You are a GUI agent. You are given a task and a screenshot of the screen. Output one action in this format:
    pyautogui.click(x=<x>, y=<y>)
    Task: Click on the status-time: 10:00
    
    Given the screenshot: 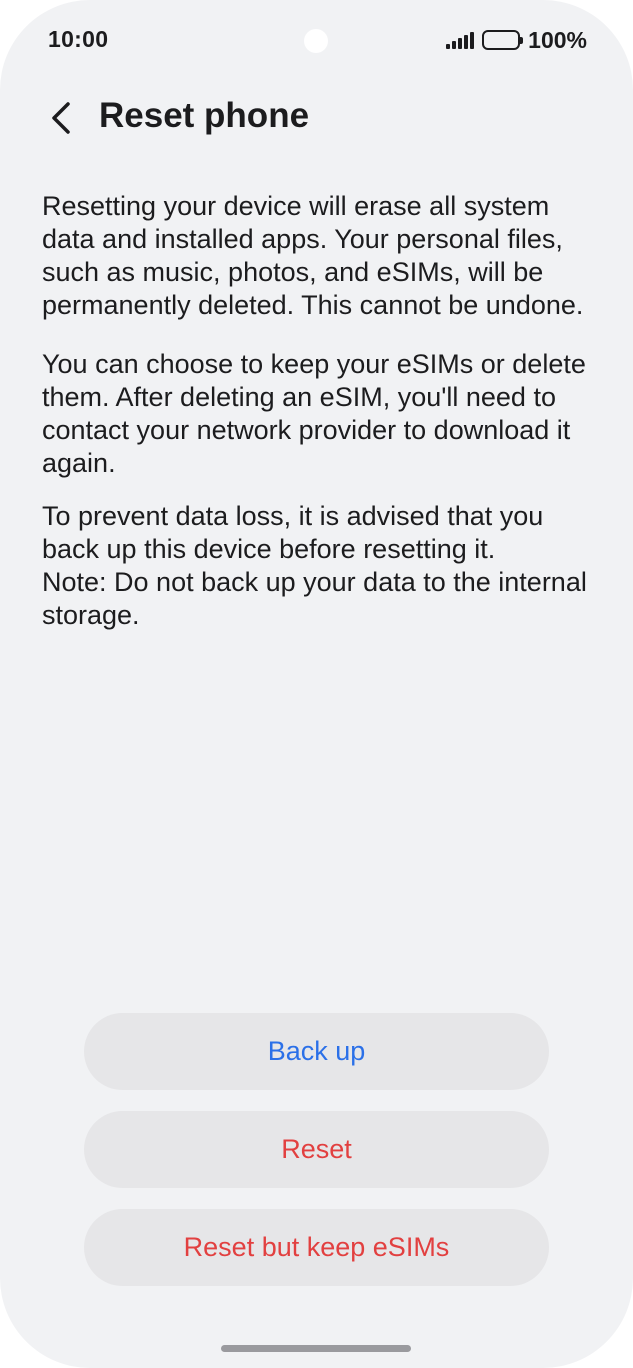 What is the action you would take?
    pyautogui.click(x=78, y=39)
    